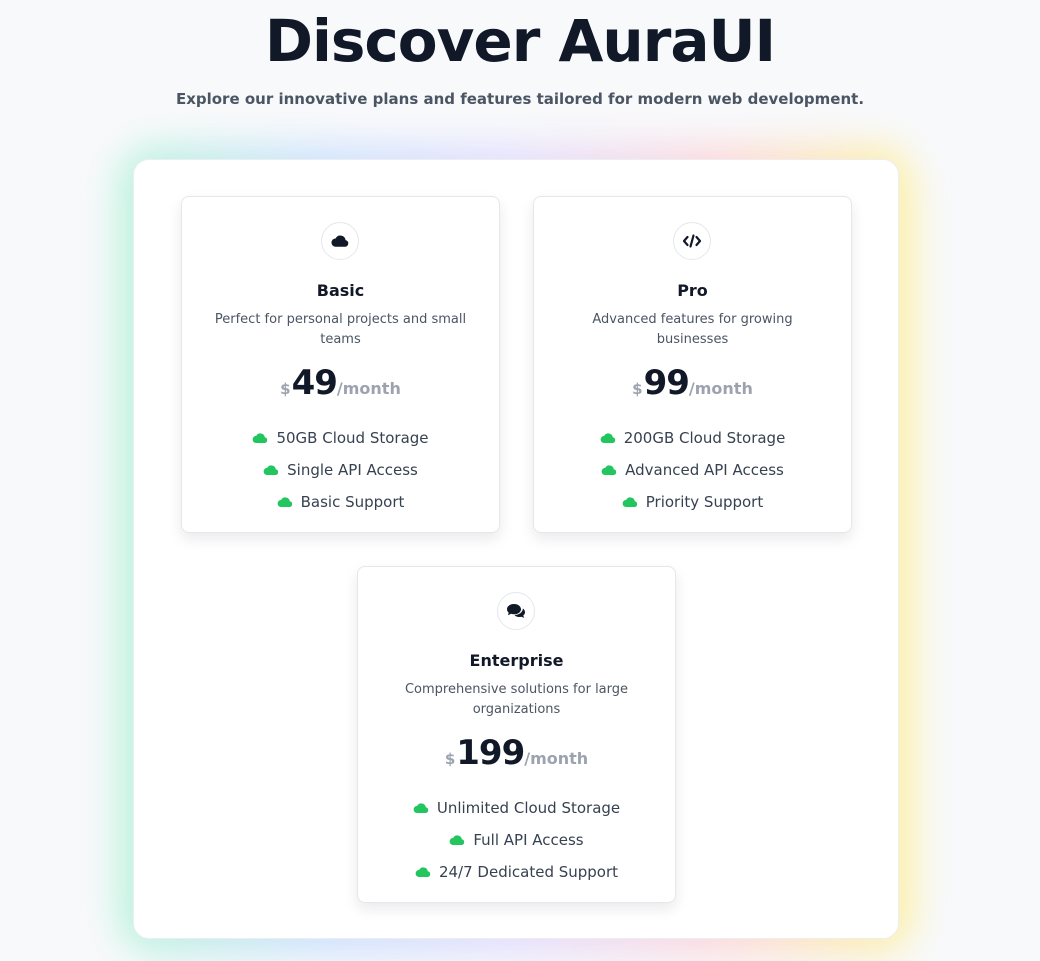 Image resolution: width=1040 pixels, height=961 pixels. What do you see at coordinates (692, 241) in the screenshot?
I see `code-icon` at bounding box center [692, 241].